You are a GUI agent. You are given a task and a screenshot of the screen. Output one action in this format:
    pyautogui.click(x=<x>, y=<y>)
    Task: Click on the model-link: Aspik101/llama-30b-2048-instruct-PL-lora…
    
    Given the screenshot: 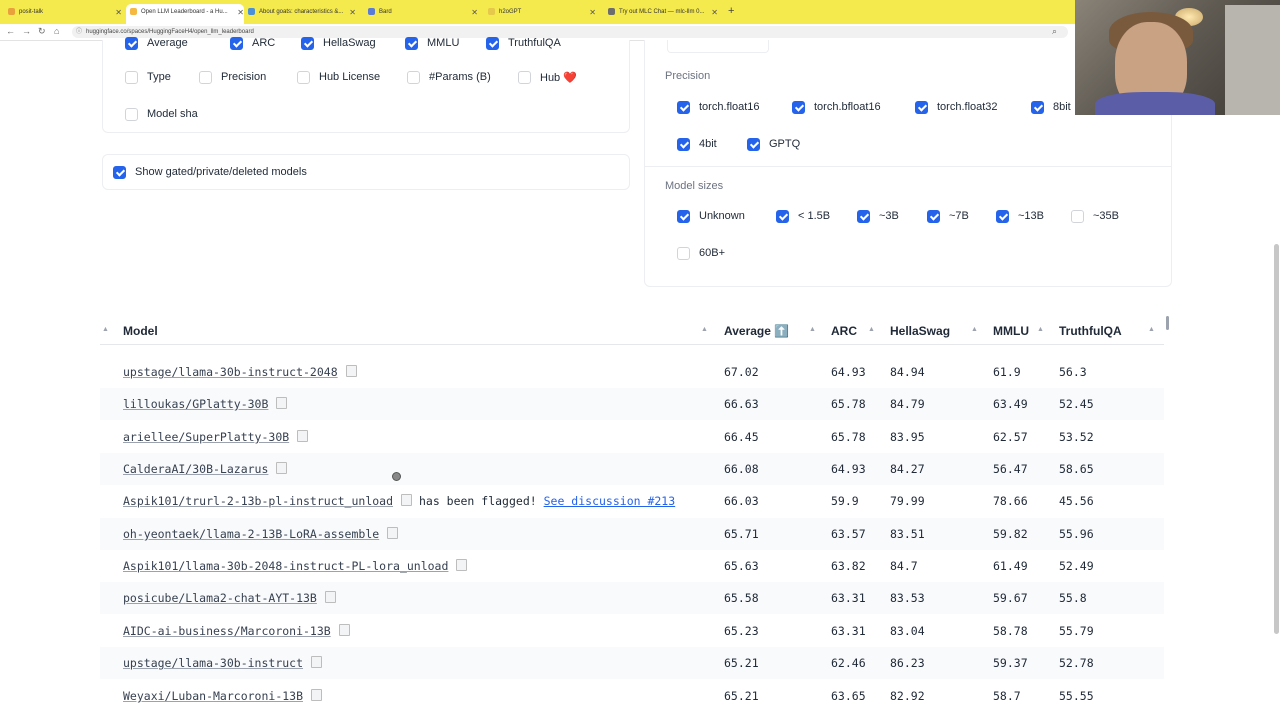 What is the action you would take?
    pyautogui.click(x=285, y=566)
    